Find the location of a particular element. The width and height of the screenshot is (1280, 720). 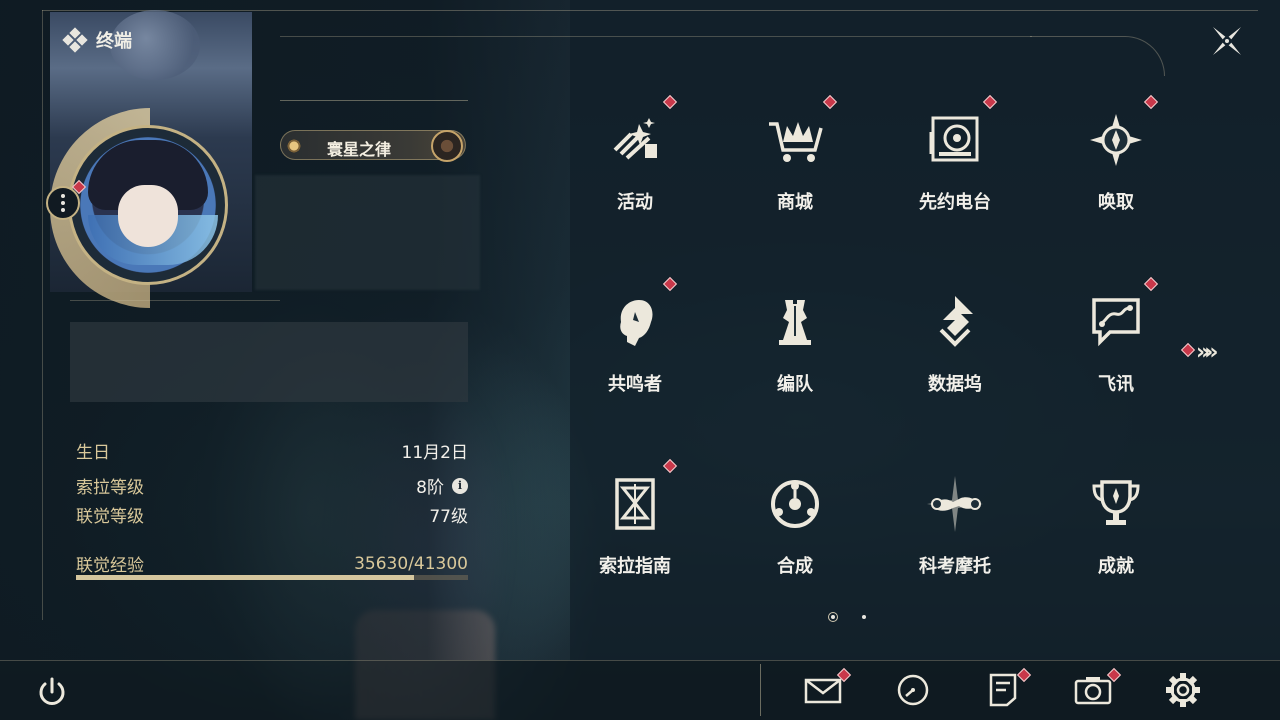

menu-item: 合成 is located at coordinates (795, 529).